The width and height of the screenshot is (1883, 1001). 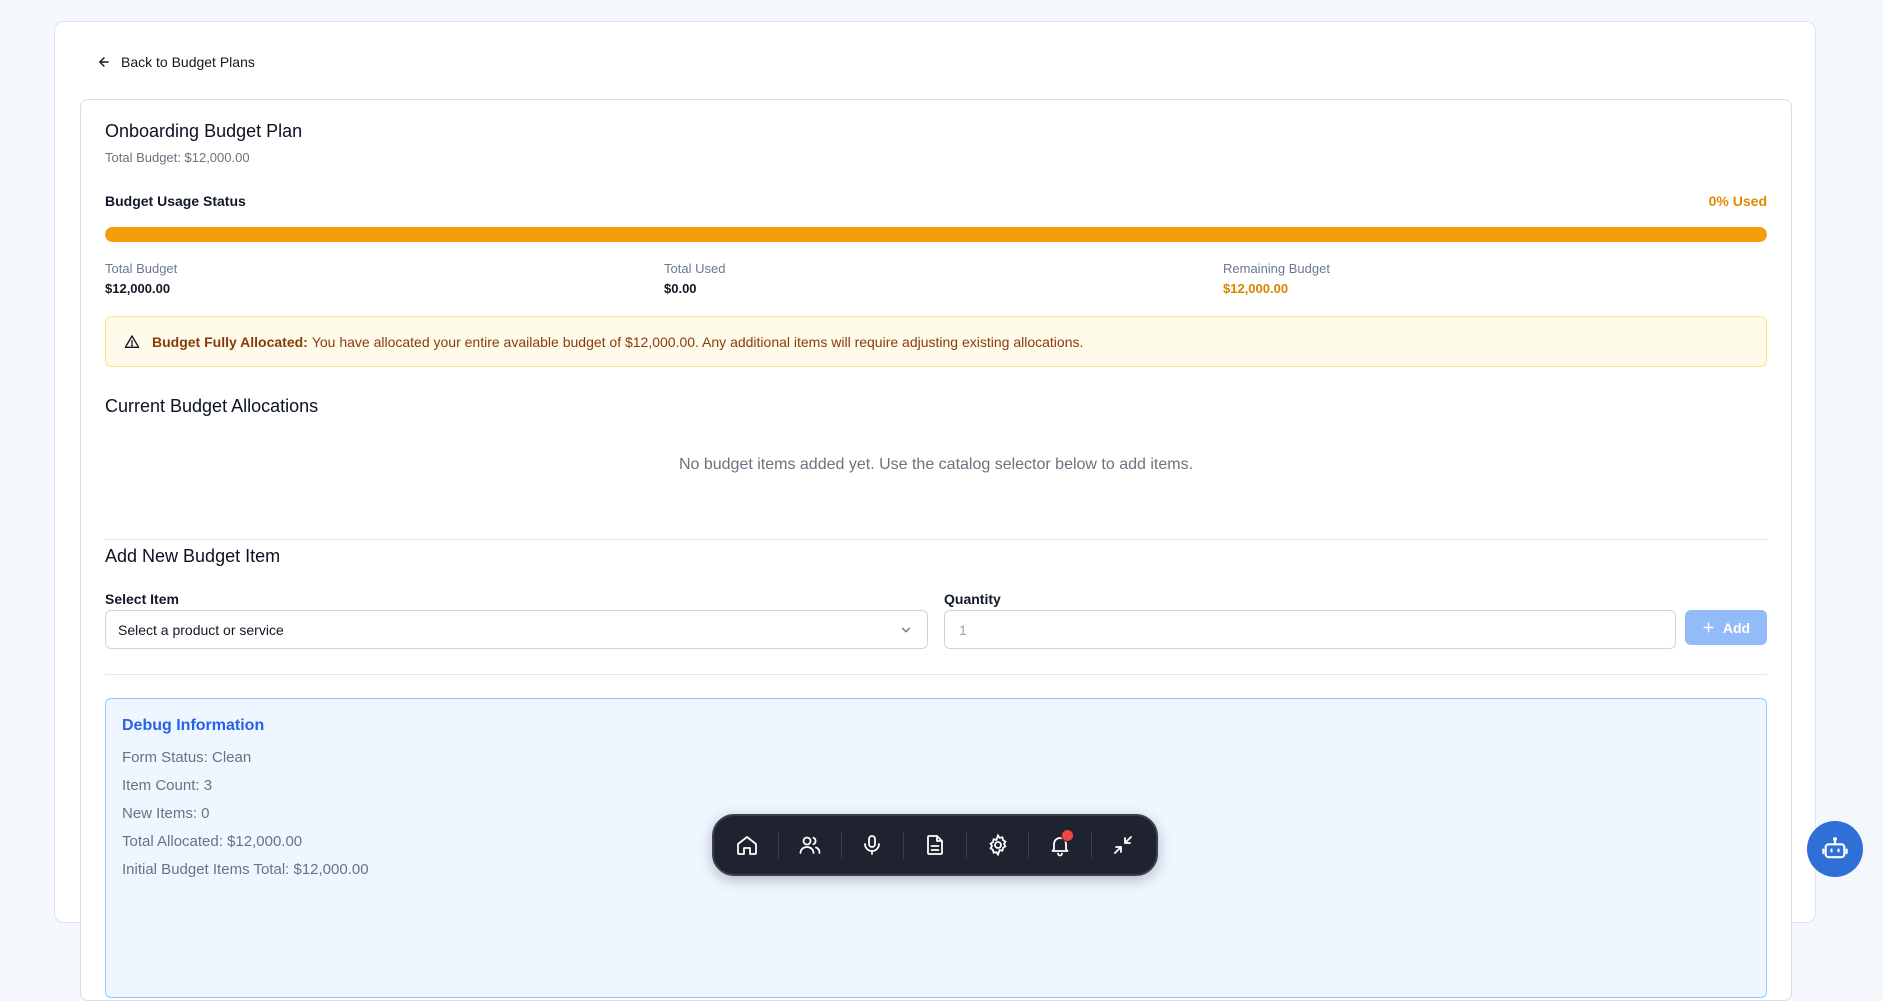 I want to click on dock-microphone, so click(x=872, y=845).